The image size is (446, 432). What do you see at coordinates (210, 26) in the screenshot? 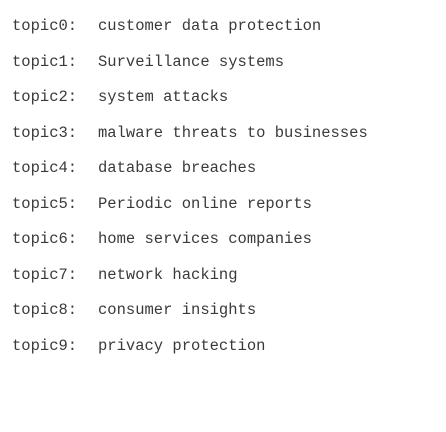
I see `topic-value: customer data protection` at bounding box center [210, 26].